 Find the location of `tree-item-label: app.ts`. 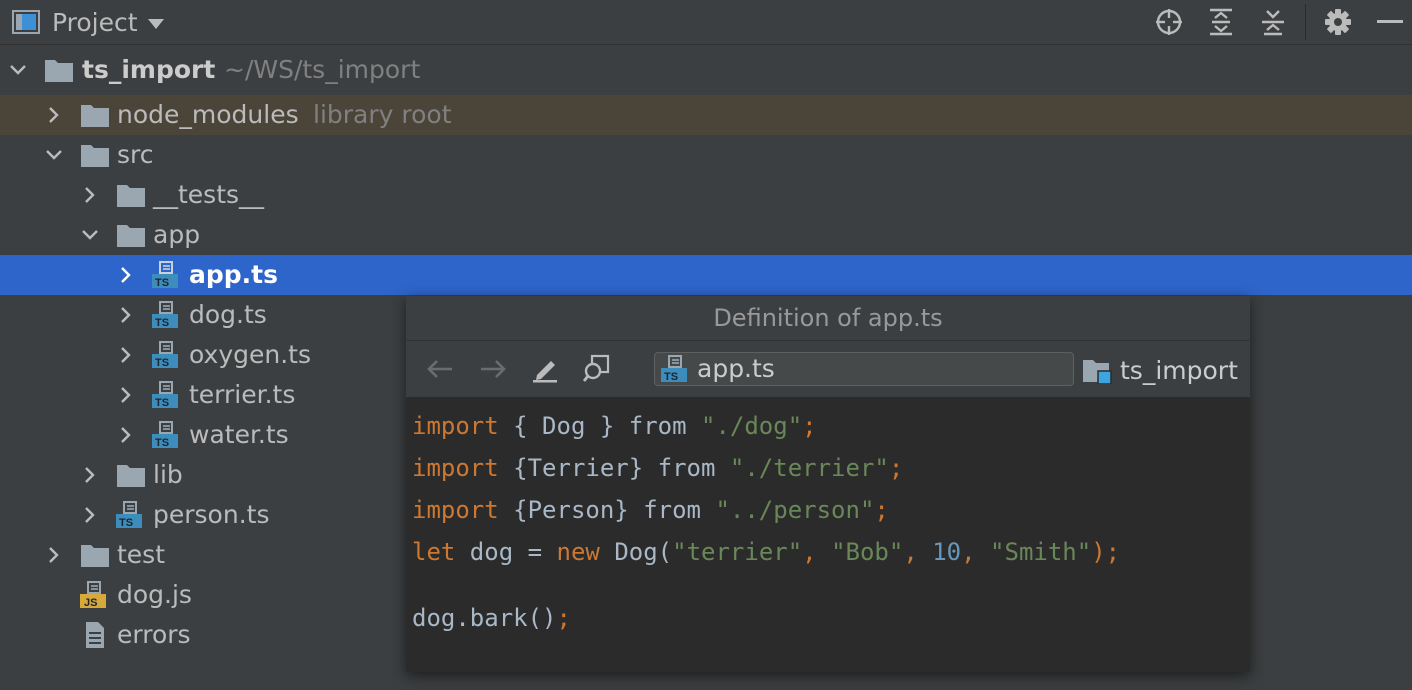

tree-item-label: app.ts is located at coordinates (233, 274).